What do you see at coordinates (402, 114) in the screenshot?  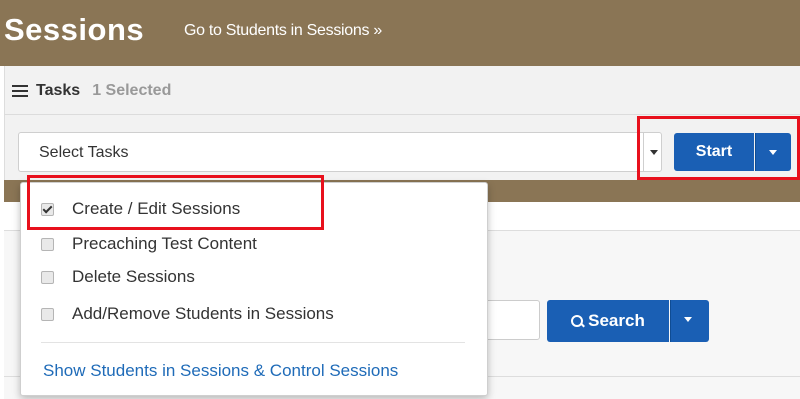 I see `divider` at bounding box center [402, 114].